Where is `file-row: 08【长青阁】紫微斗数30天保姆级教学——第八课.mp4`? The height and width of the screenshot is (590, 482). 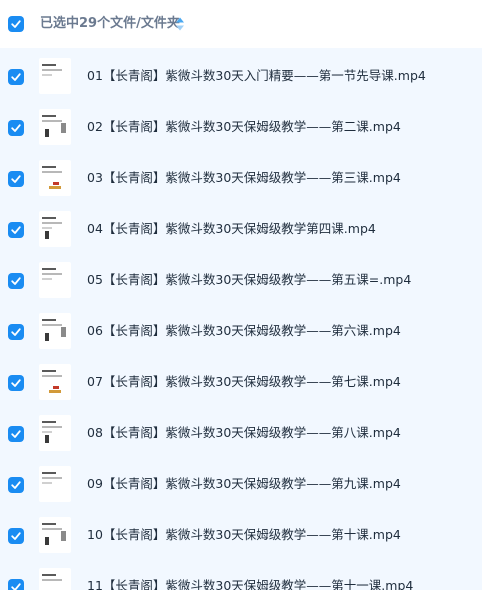
file-row: 08【长青阁】紫微斗数30天保姆级教学——第八课.mp4 is located at coordinates (241, 433).